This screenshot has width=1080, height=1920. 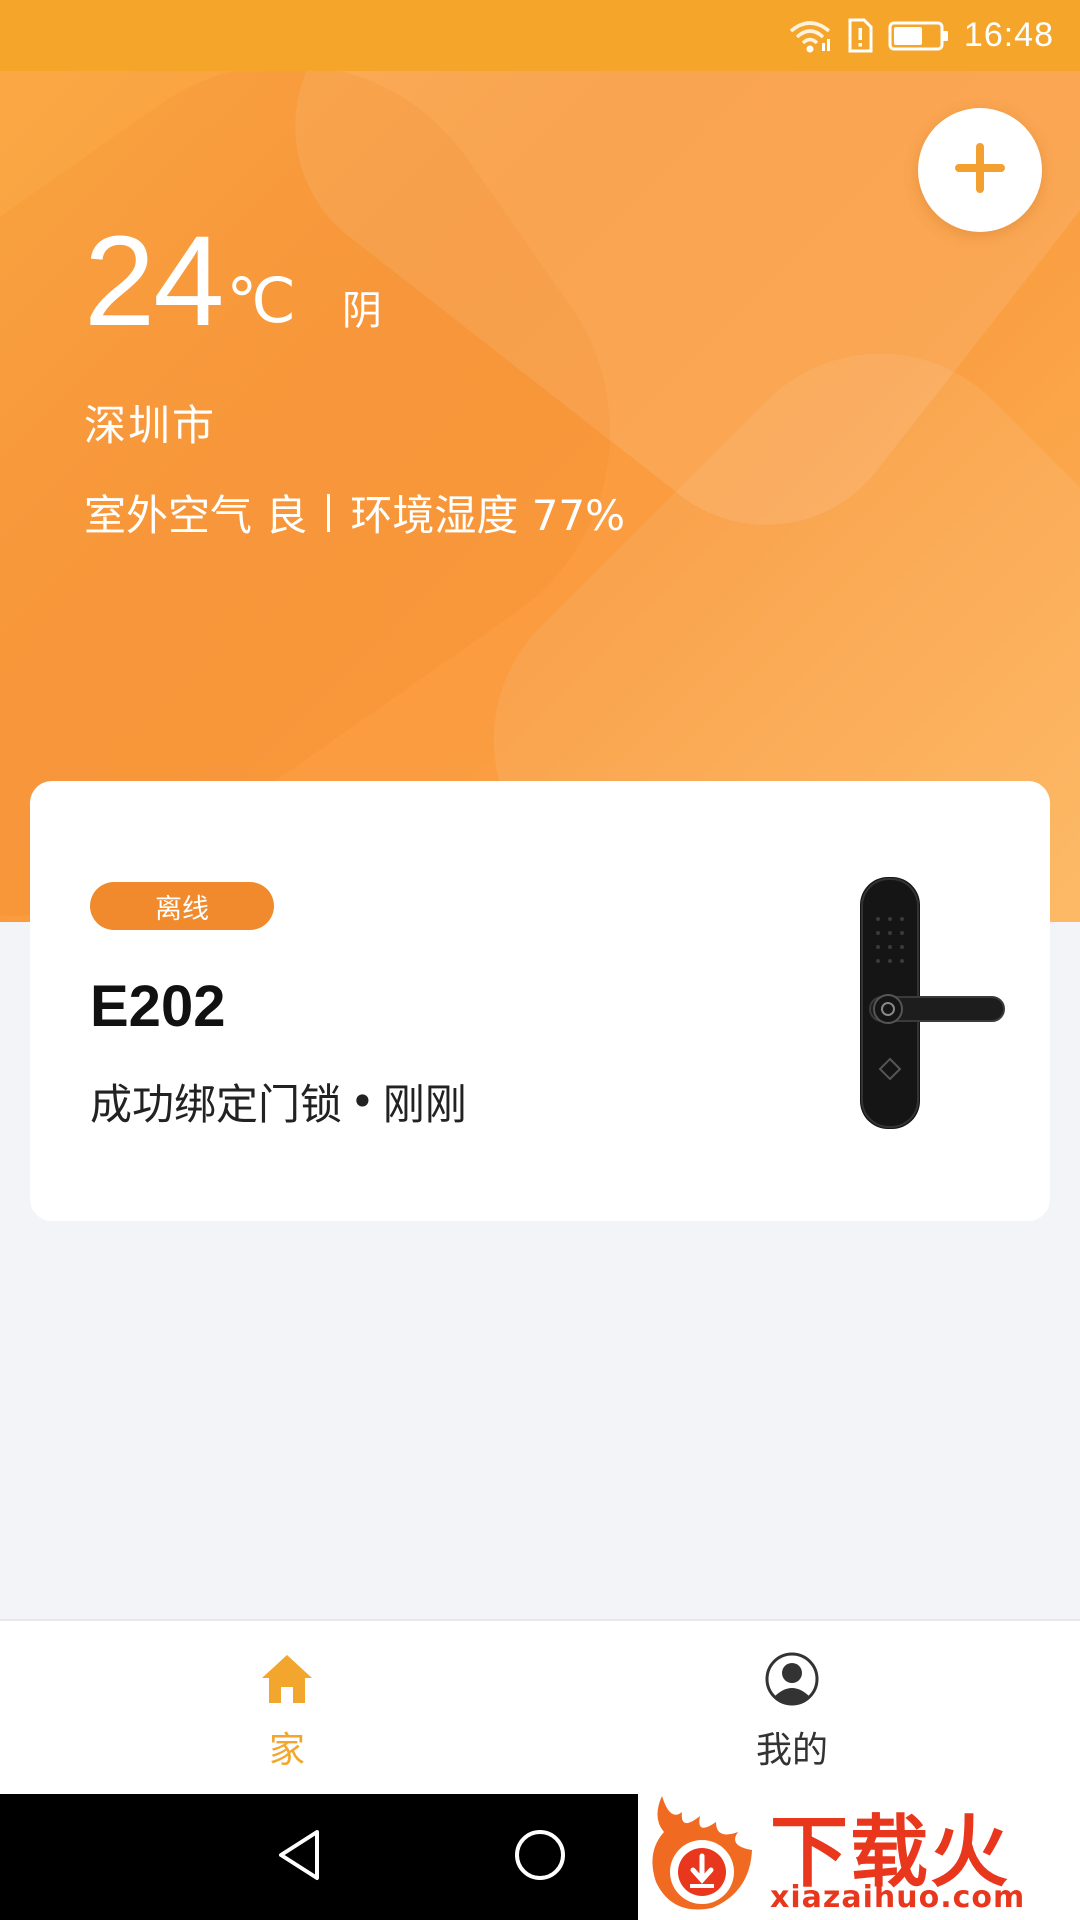 I want to click on humidity: 环境湿度 77%, so click(x=488, y=515).